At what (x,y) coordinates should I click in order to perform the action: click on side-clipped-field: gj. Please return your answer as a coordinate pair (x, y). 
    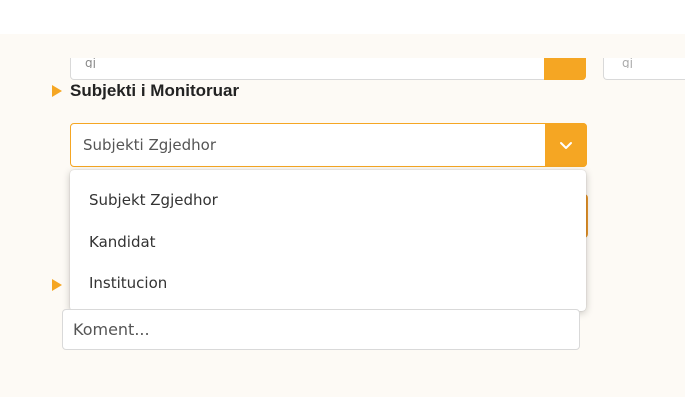
    Looking at the image, I should click on (644, 69).